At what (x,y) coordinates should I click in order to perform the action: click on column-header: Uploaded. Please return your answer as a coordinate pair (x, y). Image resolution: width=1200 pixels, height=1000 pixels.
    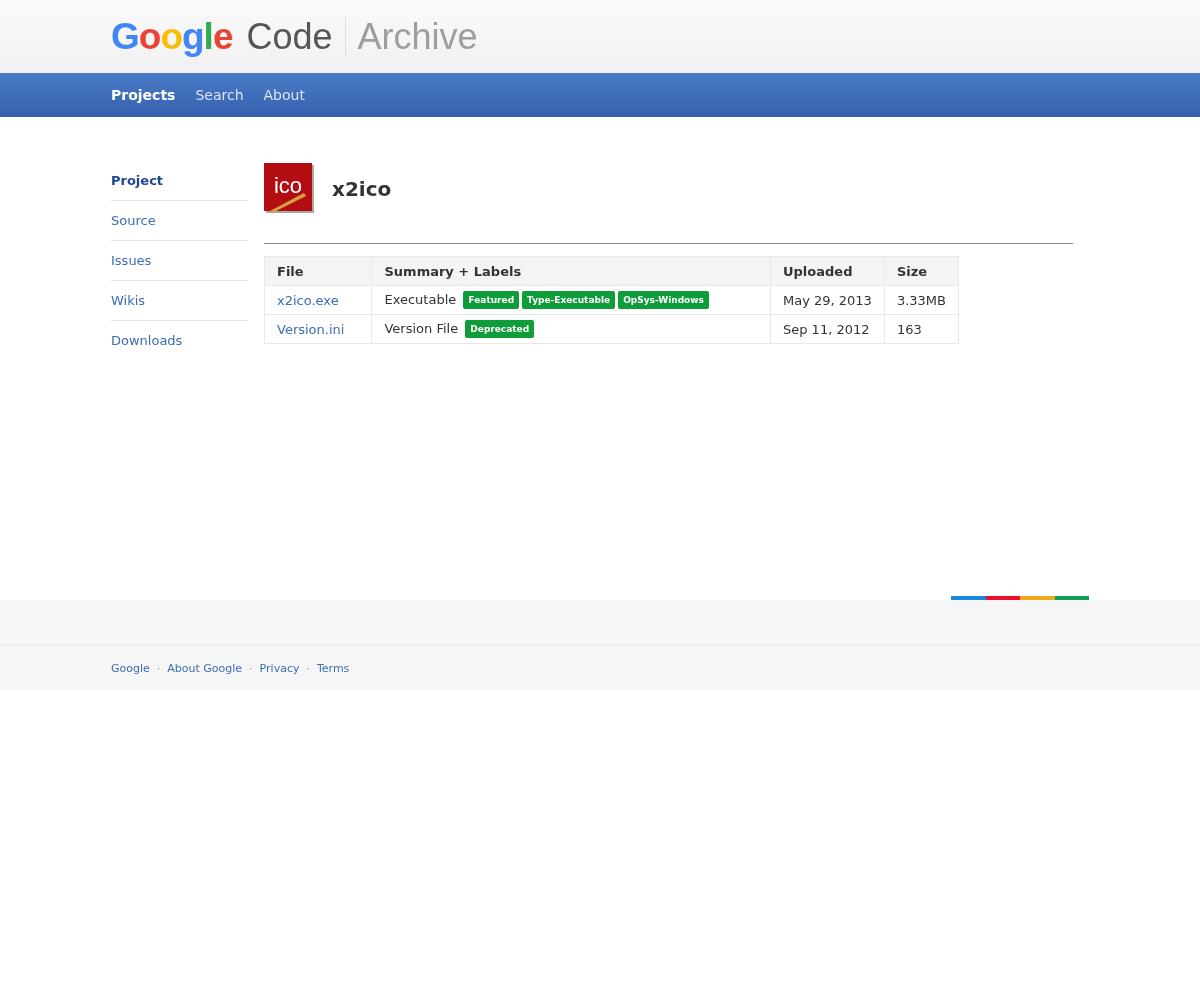
    Looking at the image, I should click on (827, 271).